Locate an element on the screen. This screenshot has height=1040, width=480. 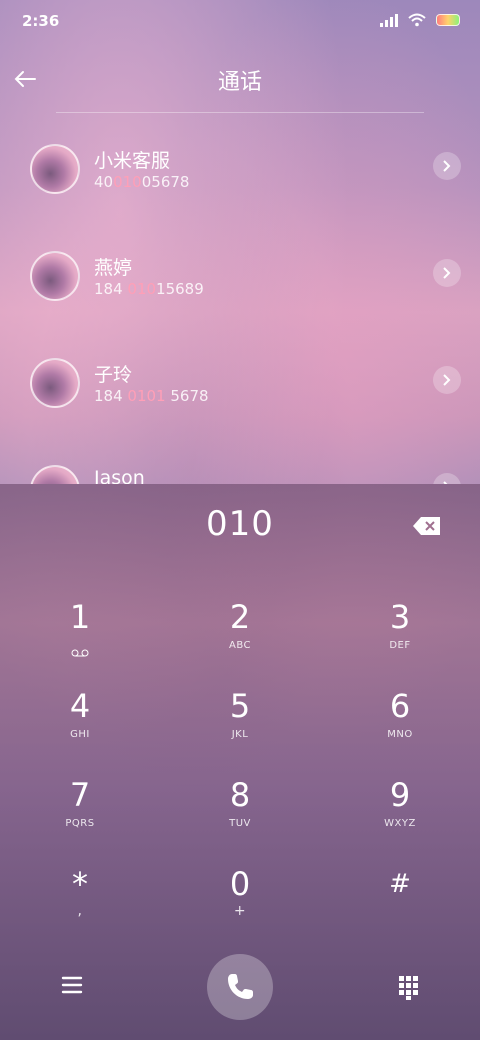
key-9: 9 WXYZ is located at coordinates (400, 816).